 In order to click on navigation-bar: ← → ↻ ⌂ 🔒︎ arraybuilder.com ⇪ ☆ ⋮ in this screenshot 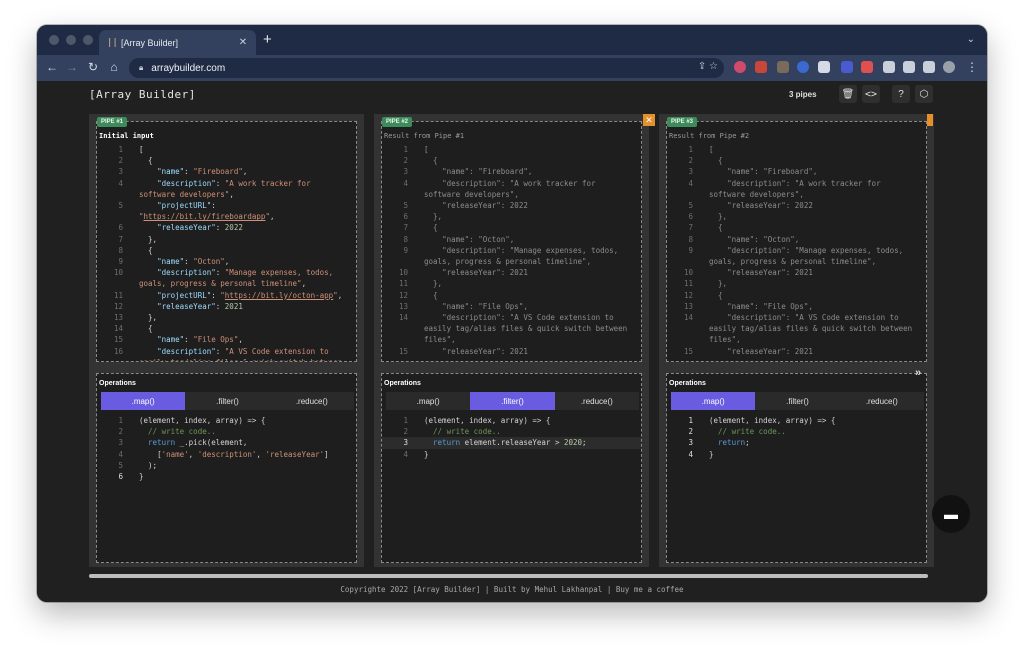, I will do `click(512, 68)`.